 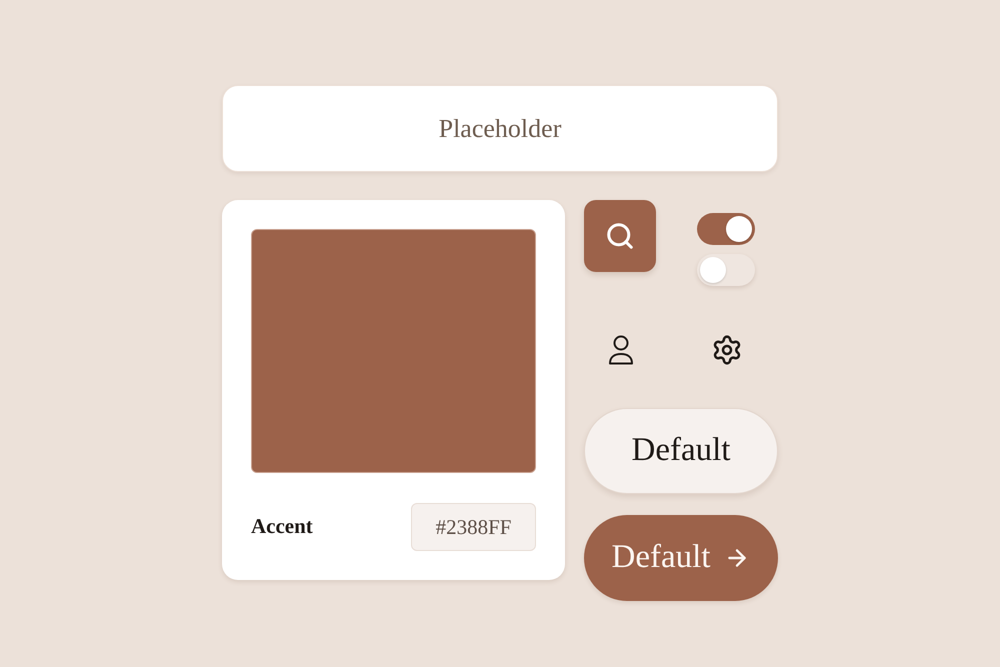 What do you see at coordinates (621, 350) in the screenshot?
I see `user-icon` at bounding box center [621, 350].